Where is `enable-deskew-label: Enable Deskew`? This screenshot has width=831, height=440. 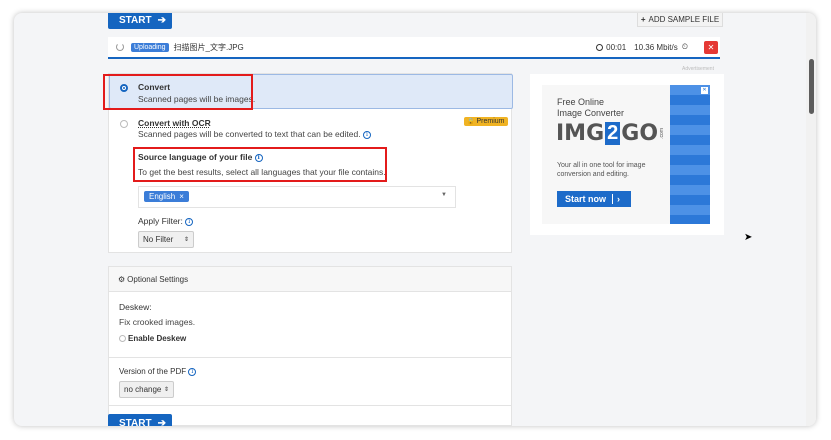 enable-deskew-label: Enable Deskew is located at coordinates (157, 338).